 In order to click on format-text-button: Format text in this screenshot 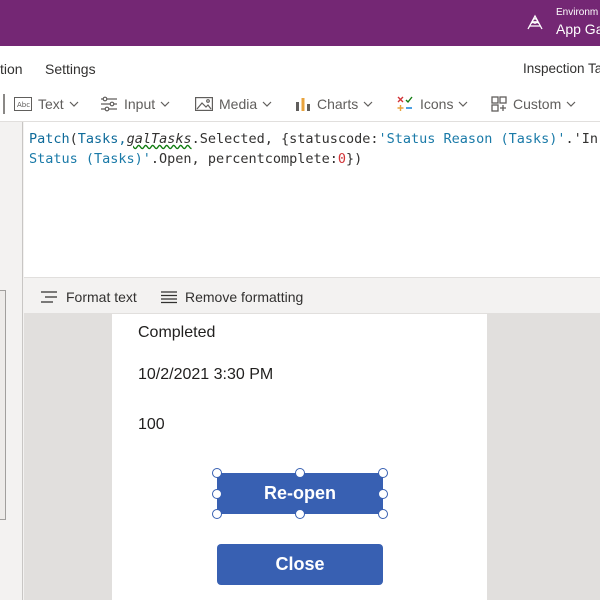, I will do `click(88, 297)`.